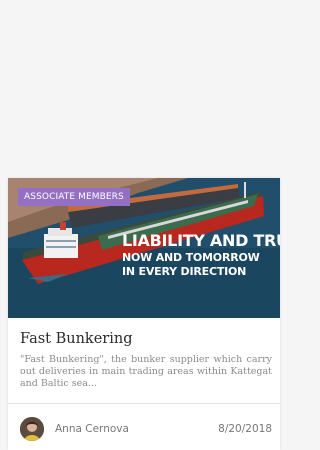 This screenshot has height=450, width=320. I want to click on publish-date: 8/20/2018, so click(245, 429).